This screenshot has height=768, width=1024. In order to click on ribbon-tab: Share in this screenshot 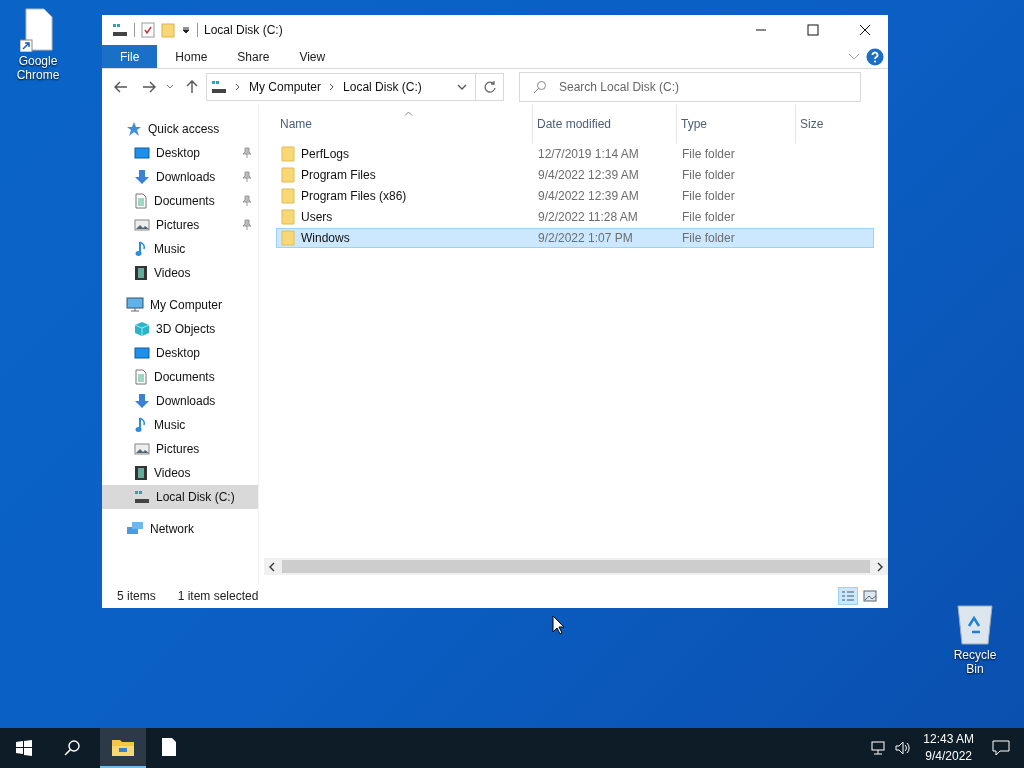, I will do `click(253, 56)`.